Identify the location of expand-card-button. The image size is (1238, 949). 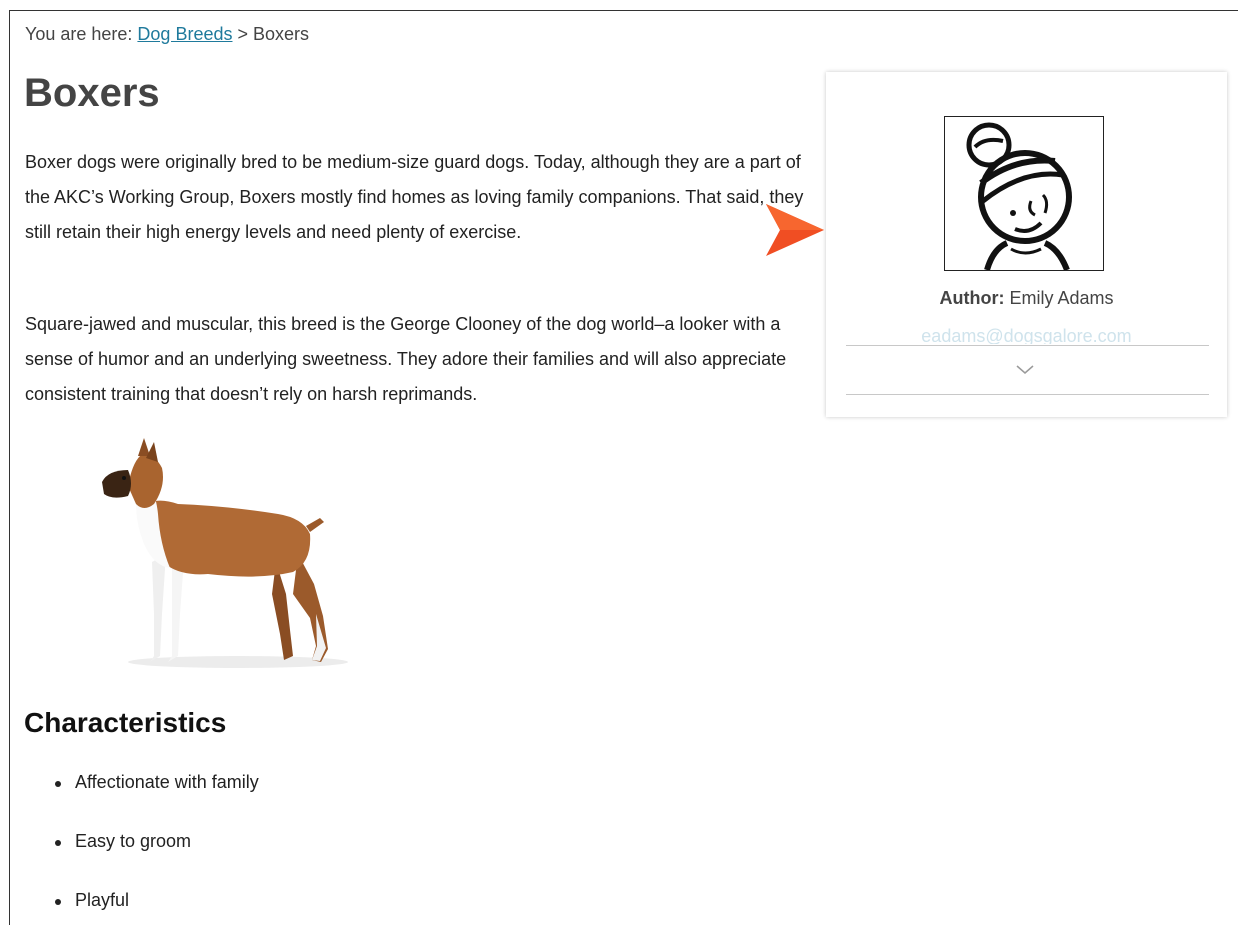
(1025, 369).